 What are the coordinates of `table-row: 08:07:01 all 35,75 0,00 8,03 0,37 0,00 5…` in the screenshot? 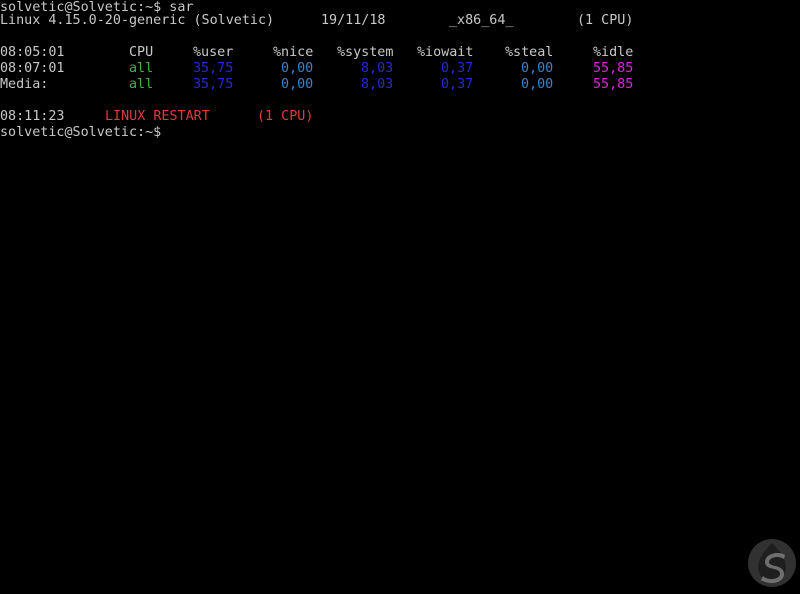 It's located at (400, 69).